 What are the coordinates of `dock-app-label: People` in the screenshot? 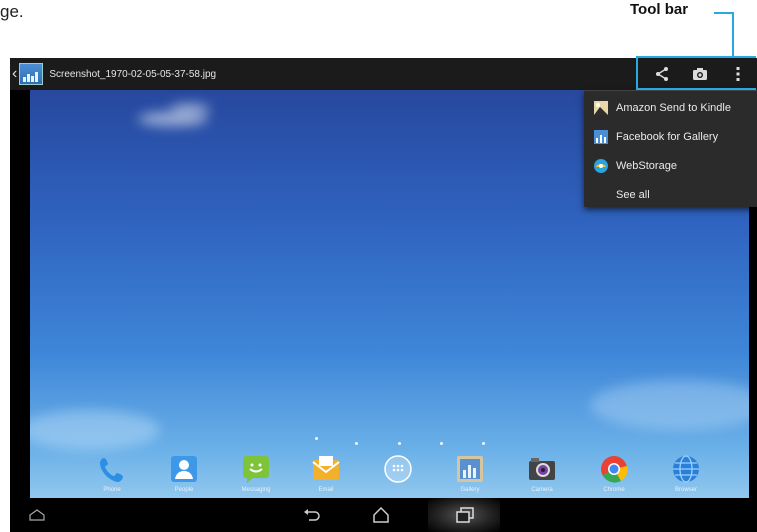 It's located at (184, 490).